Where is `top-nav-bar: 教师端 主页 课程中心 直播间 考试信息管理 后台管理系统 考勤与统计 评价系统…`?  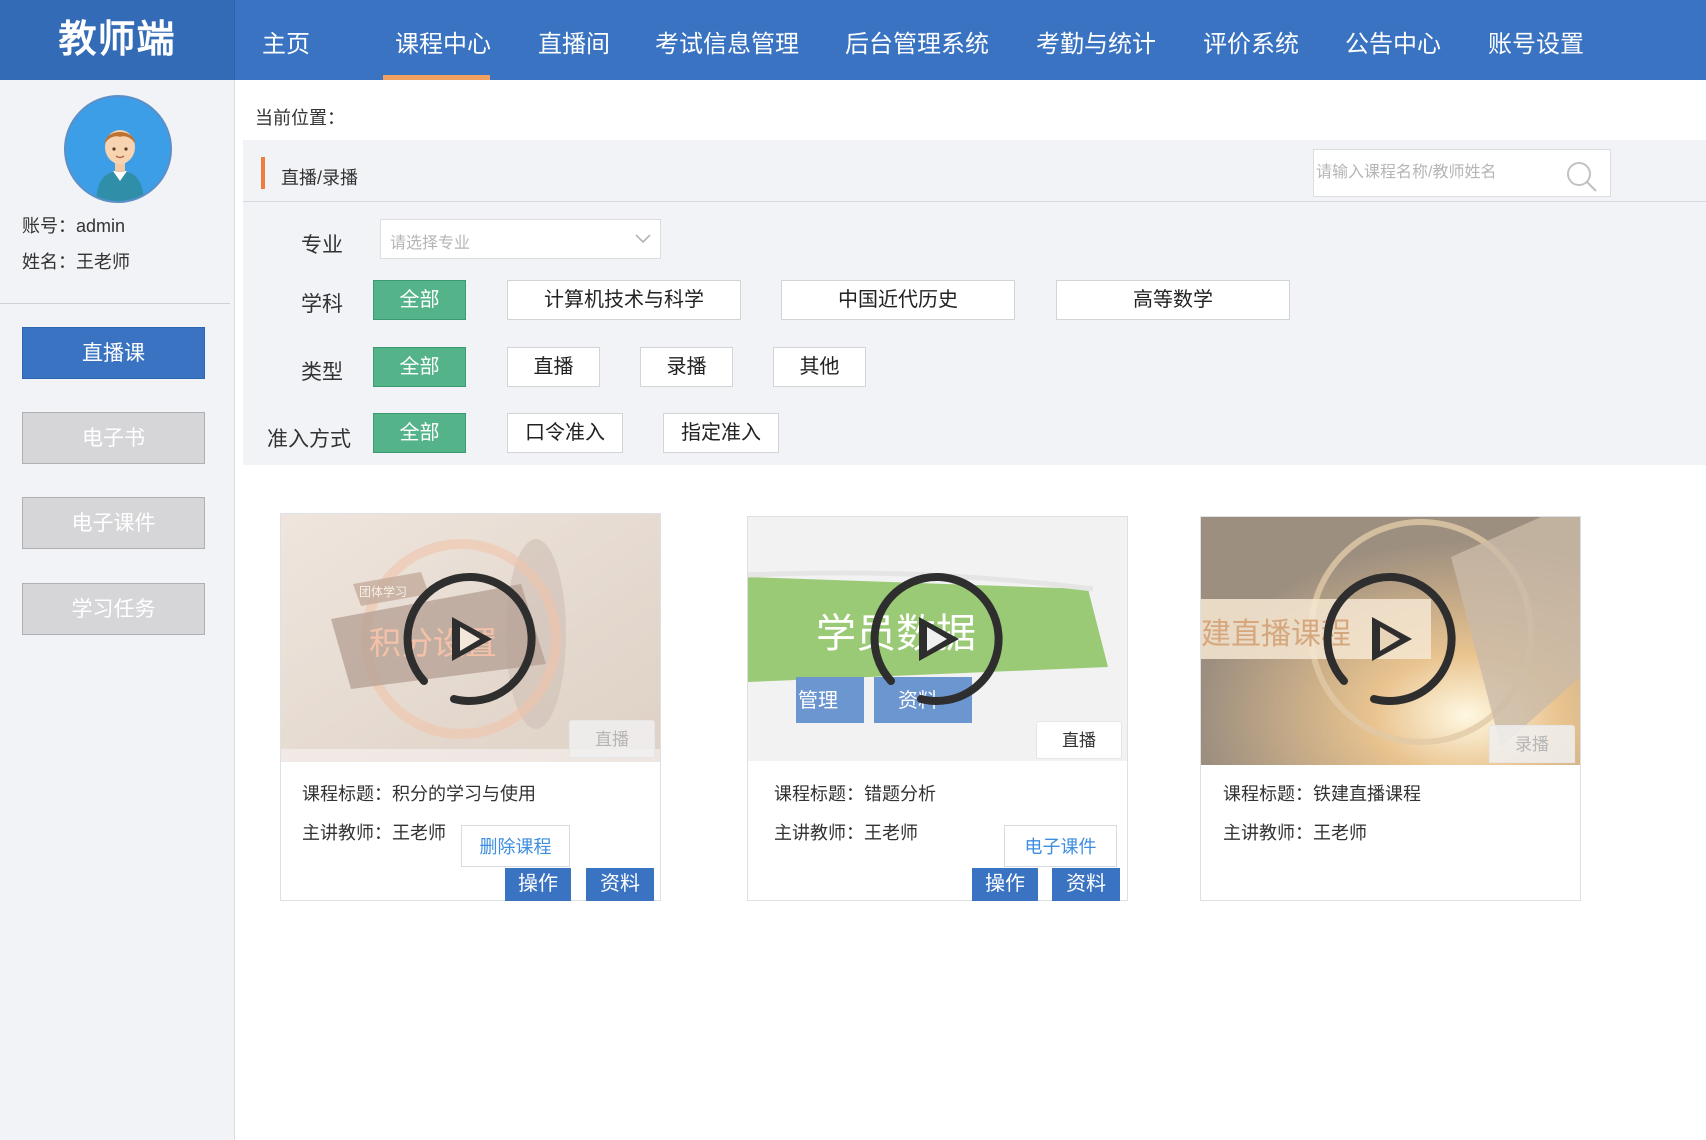 top-nav-bar: 教师端 主页 课程中心 直播间 考试信息管理 后台管理系统 考勤与统计 评价系统… is located at coordinates (853, 40).